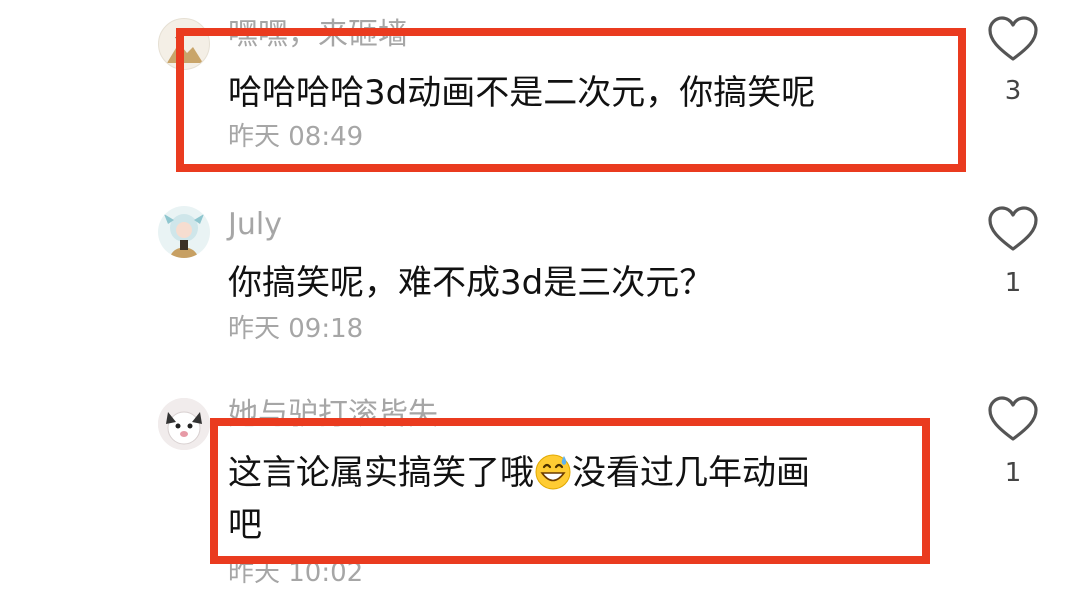 The height and width of the screenshot is (608, 1080). Describe the element at coordinates (471, 283) in the screenshot. I see `comment-text: 你搞笑呢，难不成3d是三次元？` at that location.